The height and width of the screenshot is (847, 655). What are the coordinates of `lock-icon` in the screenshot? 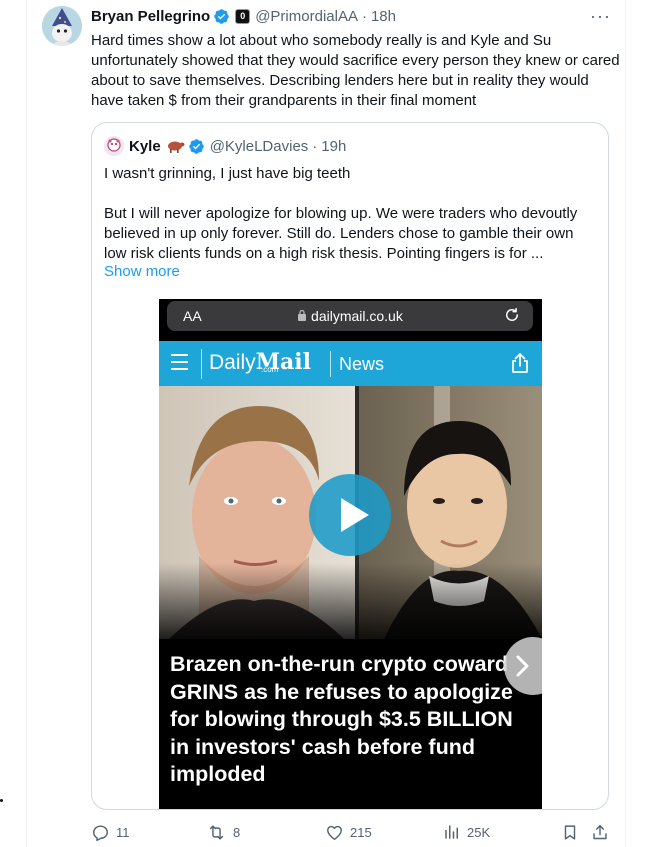 It's located at (304, 316).